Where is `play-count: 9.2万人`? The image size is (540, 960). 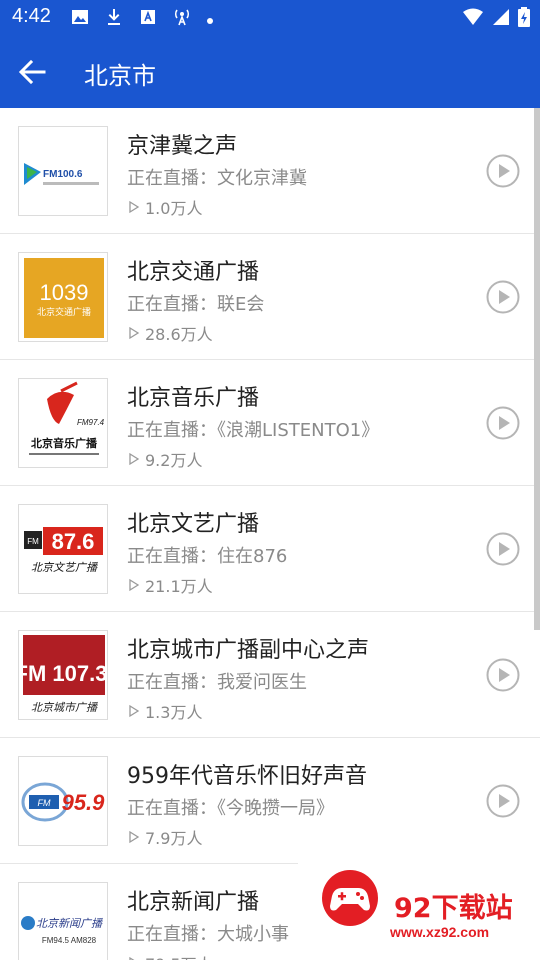 play-count: 9.2万人 is located at coordinates (164, 459).